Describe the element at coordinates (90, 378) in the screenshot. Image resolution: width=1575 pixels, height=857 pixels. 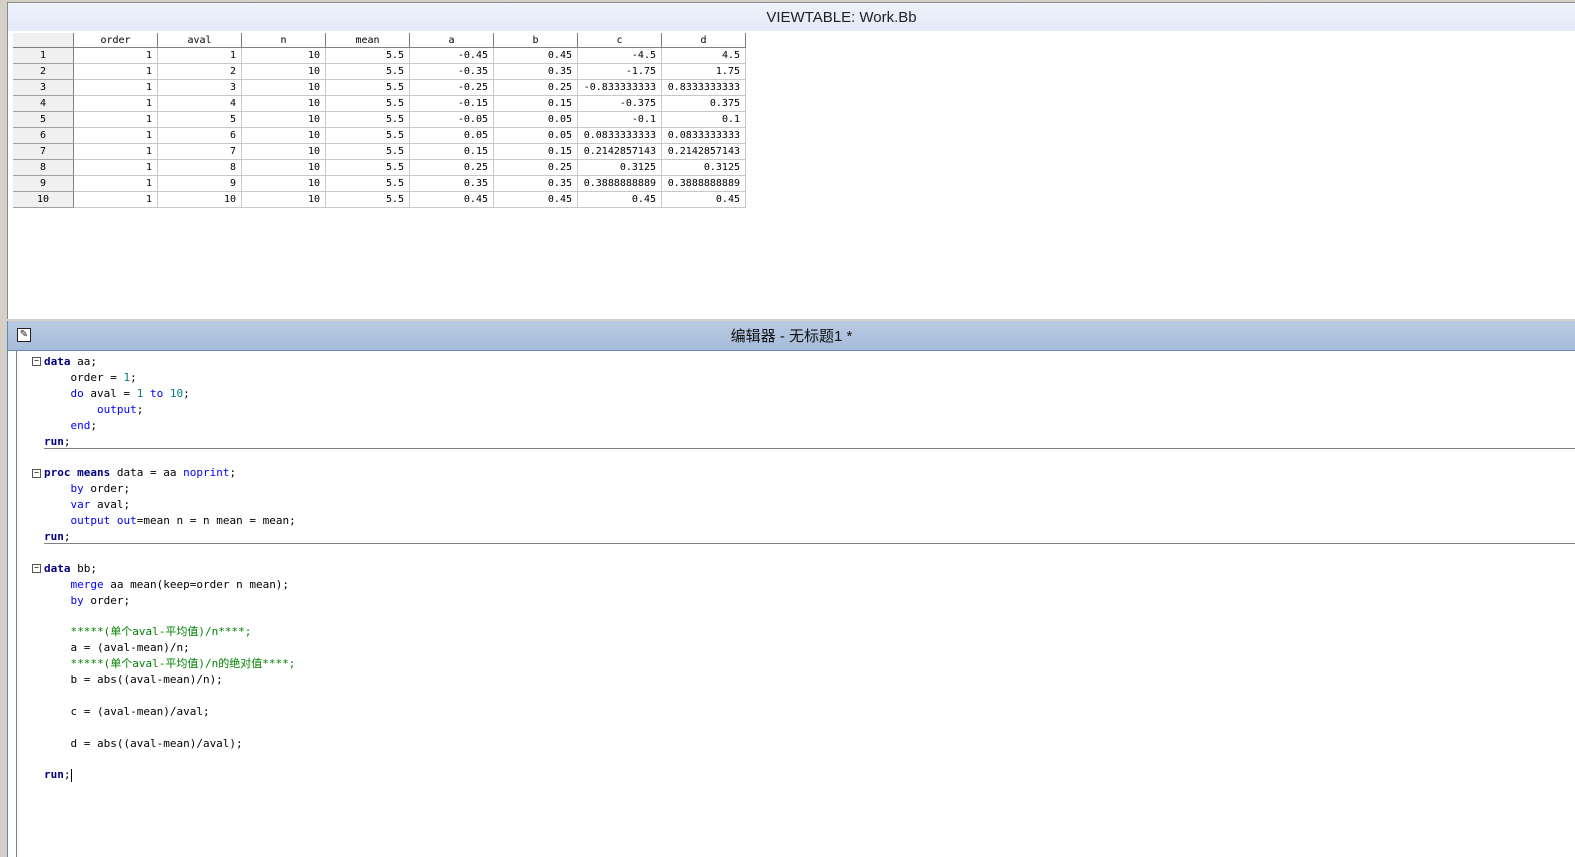
I see `code-line: order = 1;` at that location.